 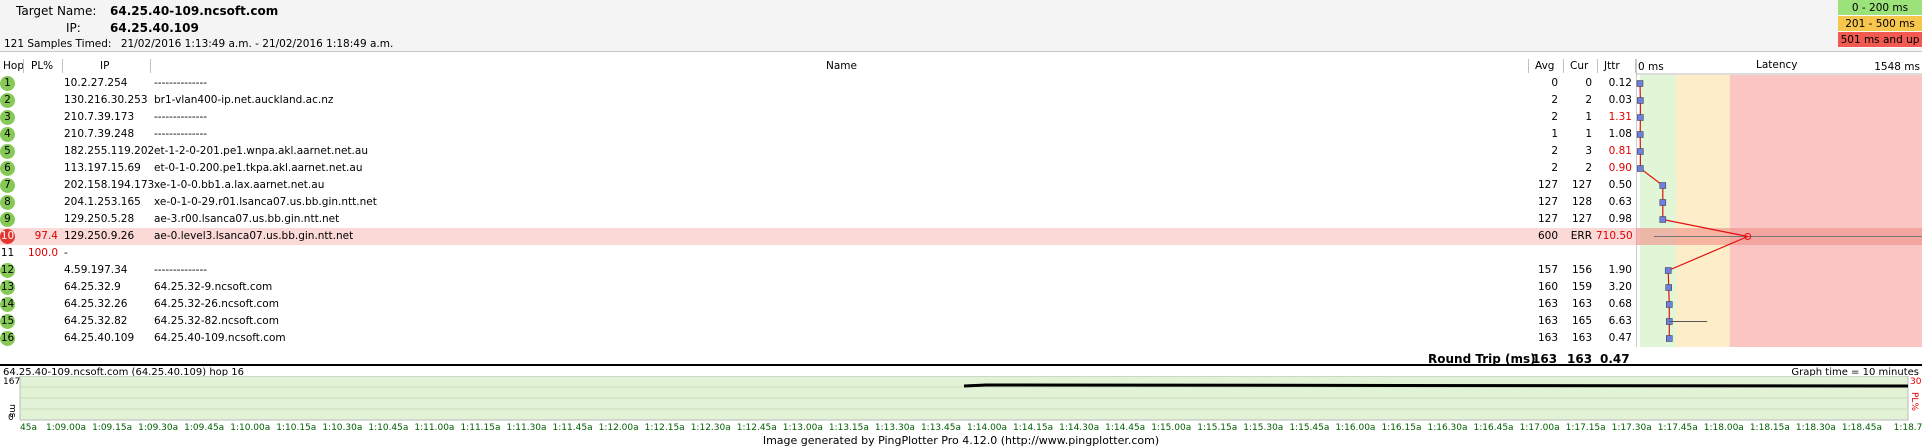 I want to click on cell-name: 64.25.32-26.ncsoft.com, so click(x=216, y=304).